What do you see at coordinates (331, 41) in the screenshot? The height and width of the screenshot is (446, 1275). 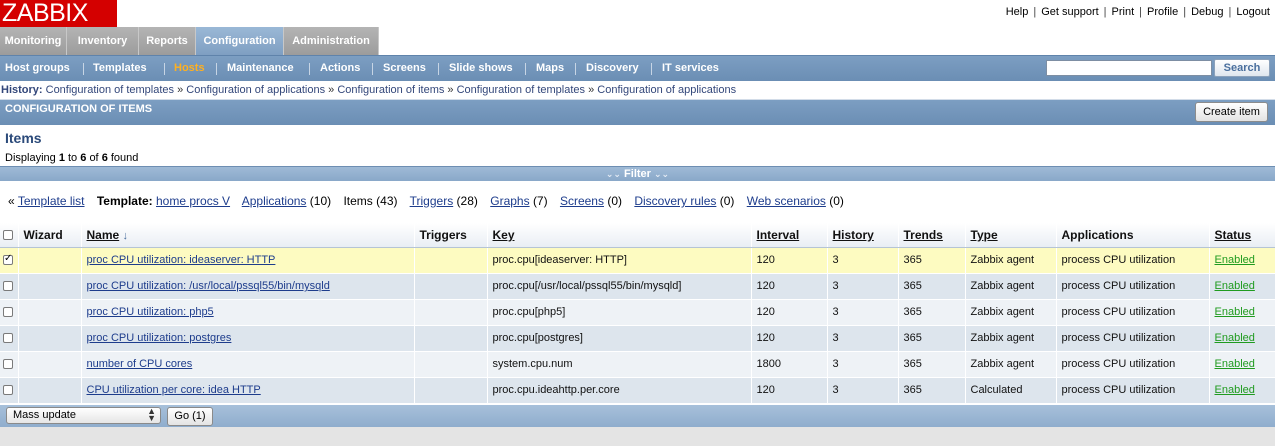 I see `tab-administration: Administration` at bounding box center [331, 41].